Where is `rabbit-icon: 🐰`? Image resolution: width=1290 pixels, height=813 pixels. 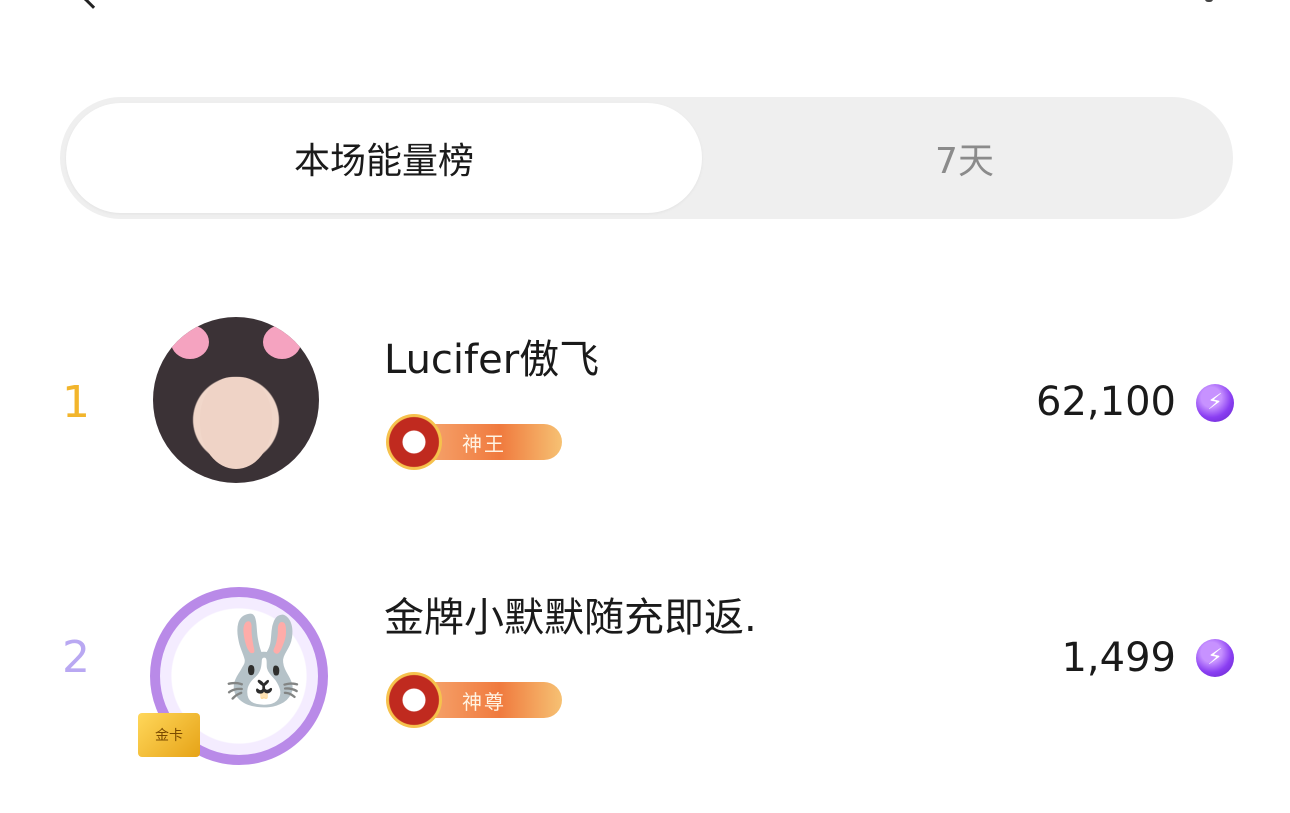
rabbit-icon: 🐰 is located at coordinates (264, 661).